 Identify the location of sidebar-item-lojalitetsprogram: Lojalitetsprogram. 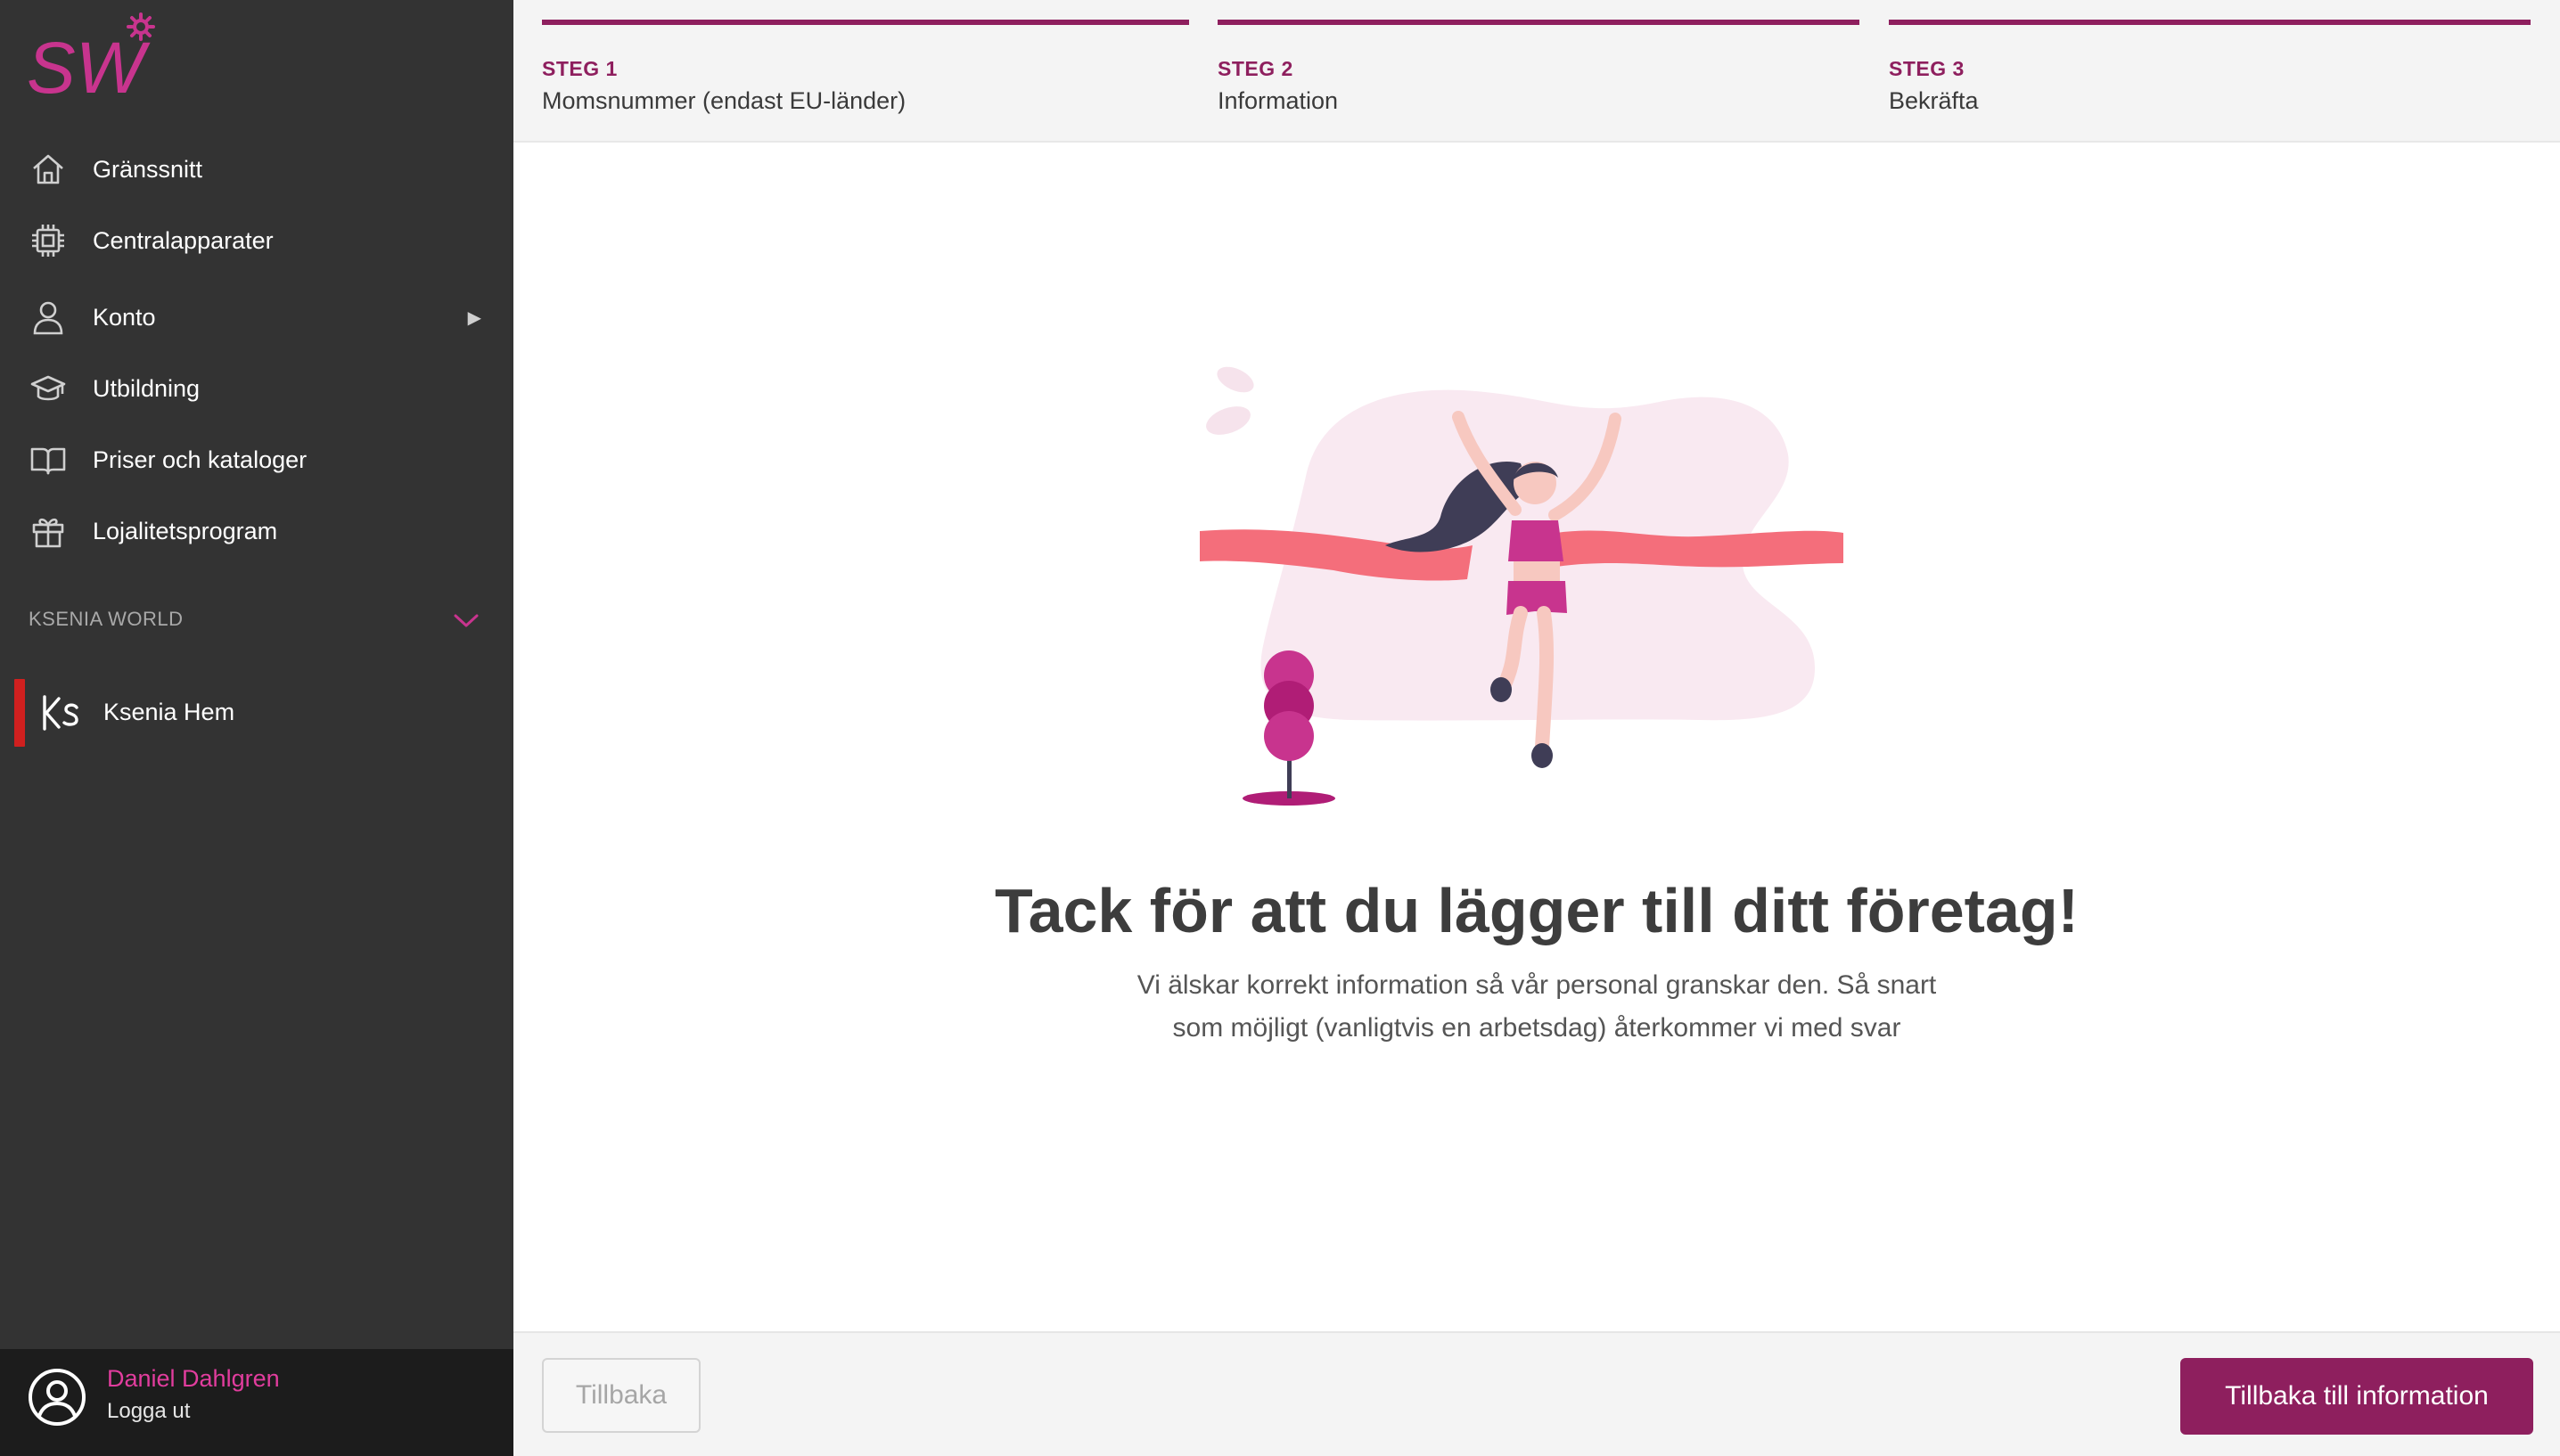
(256, 531).